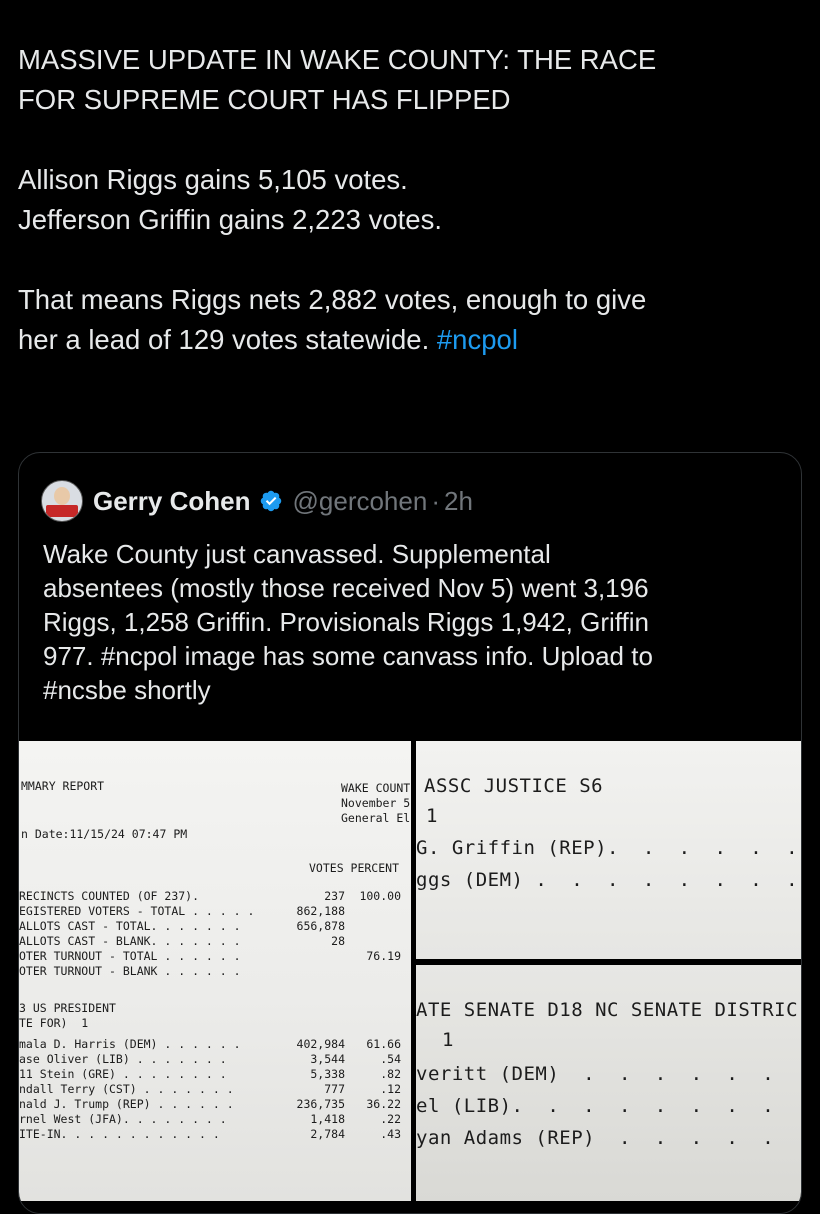 This screenshot has width=820, height=1214. Describe the element at coordinates (130, 1044) in the screenshot. I see `candidate-label: mala D. Harris (DEM) . . . . . .` at that location.